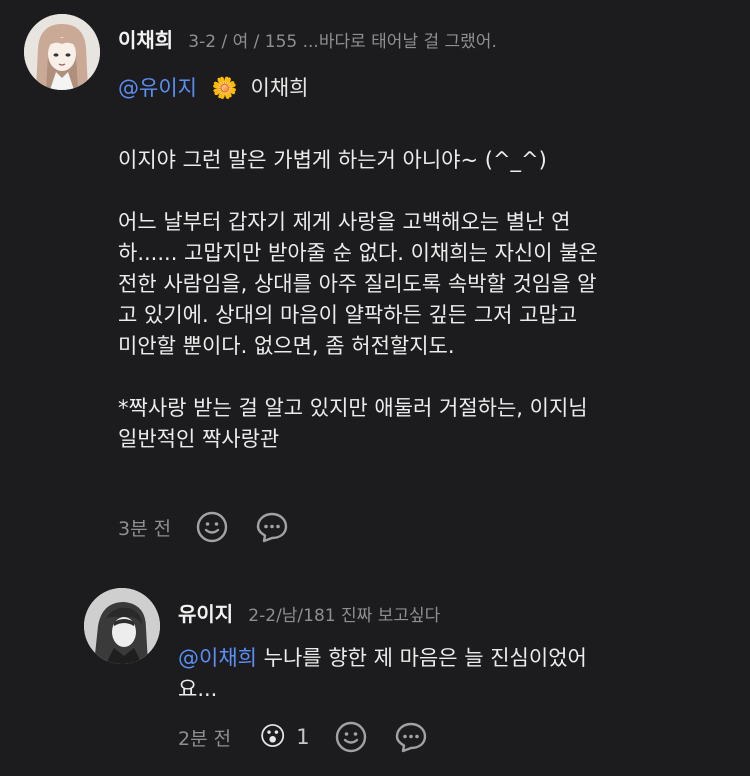 The height and width of the screenshot is (776, 750). I want to click on reply-footer: 2분 전 😮 1, so click(303, 737).